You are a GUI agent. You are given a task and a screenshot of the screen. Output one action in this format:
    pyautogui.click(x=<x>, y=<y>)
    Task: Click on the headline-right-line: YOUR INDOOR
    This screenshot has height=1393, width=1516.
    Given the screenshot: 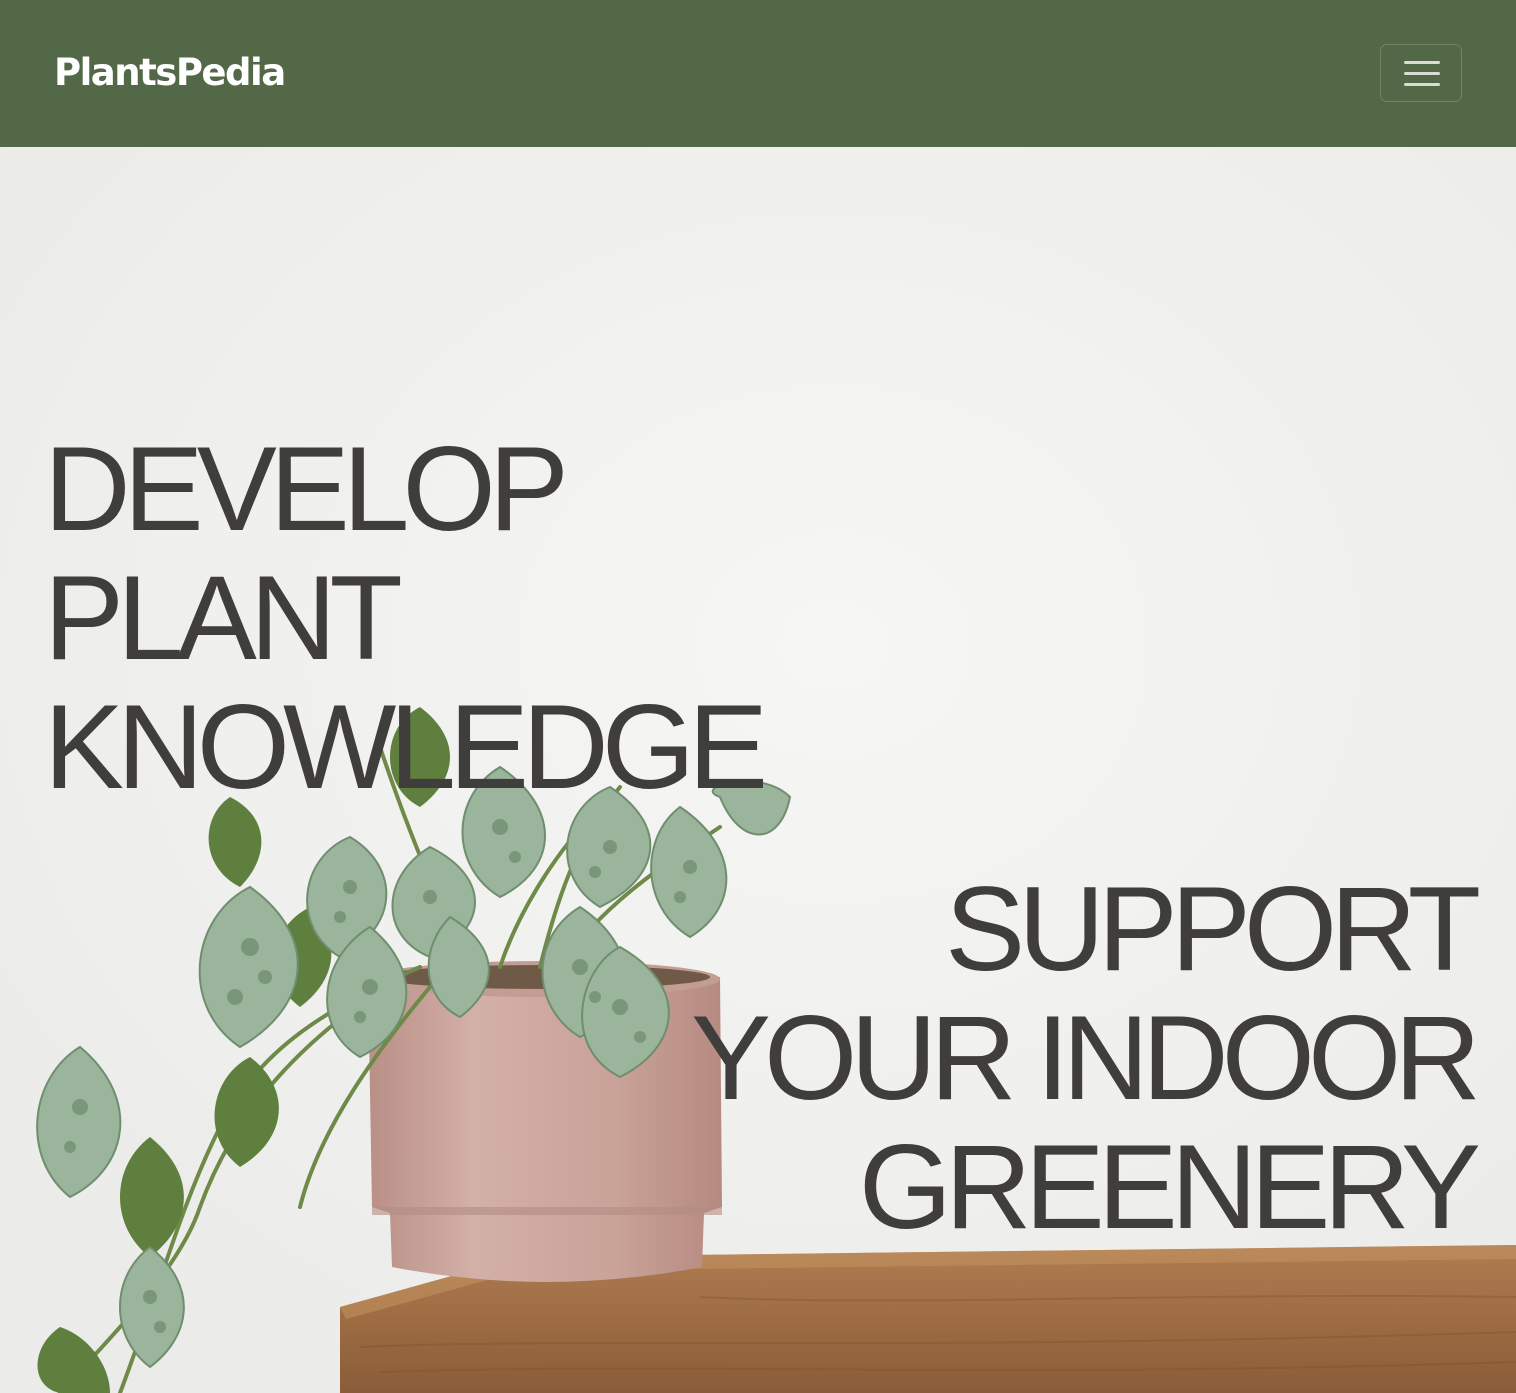 What is the action you would take?
    pyautogui.click(x=1085, y=1058)
    